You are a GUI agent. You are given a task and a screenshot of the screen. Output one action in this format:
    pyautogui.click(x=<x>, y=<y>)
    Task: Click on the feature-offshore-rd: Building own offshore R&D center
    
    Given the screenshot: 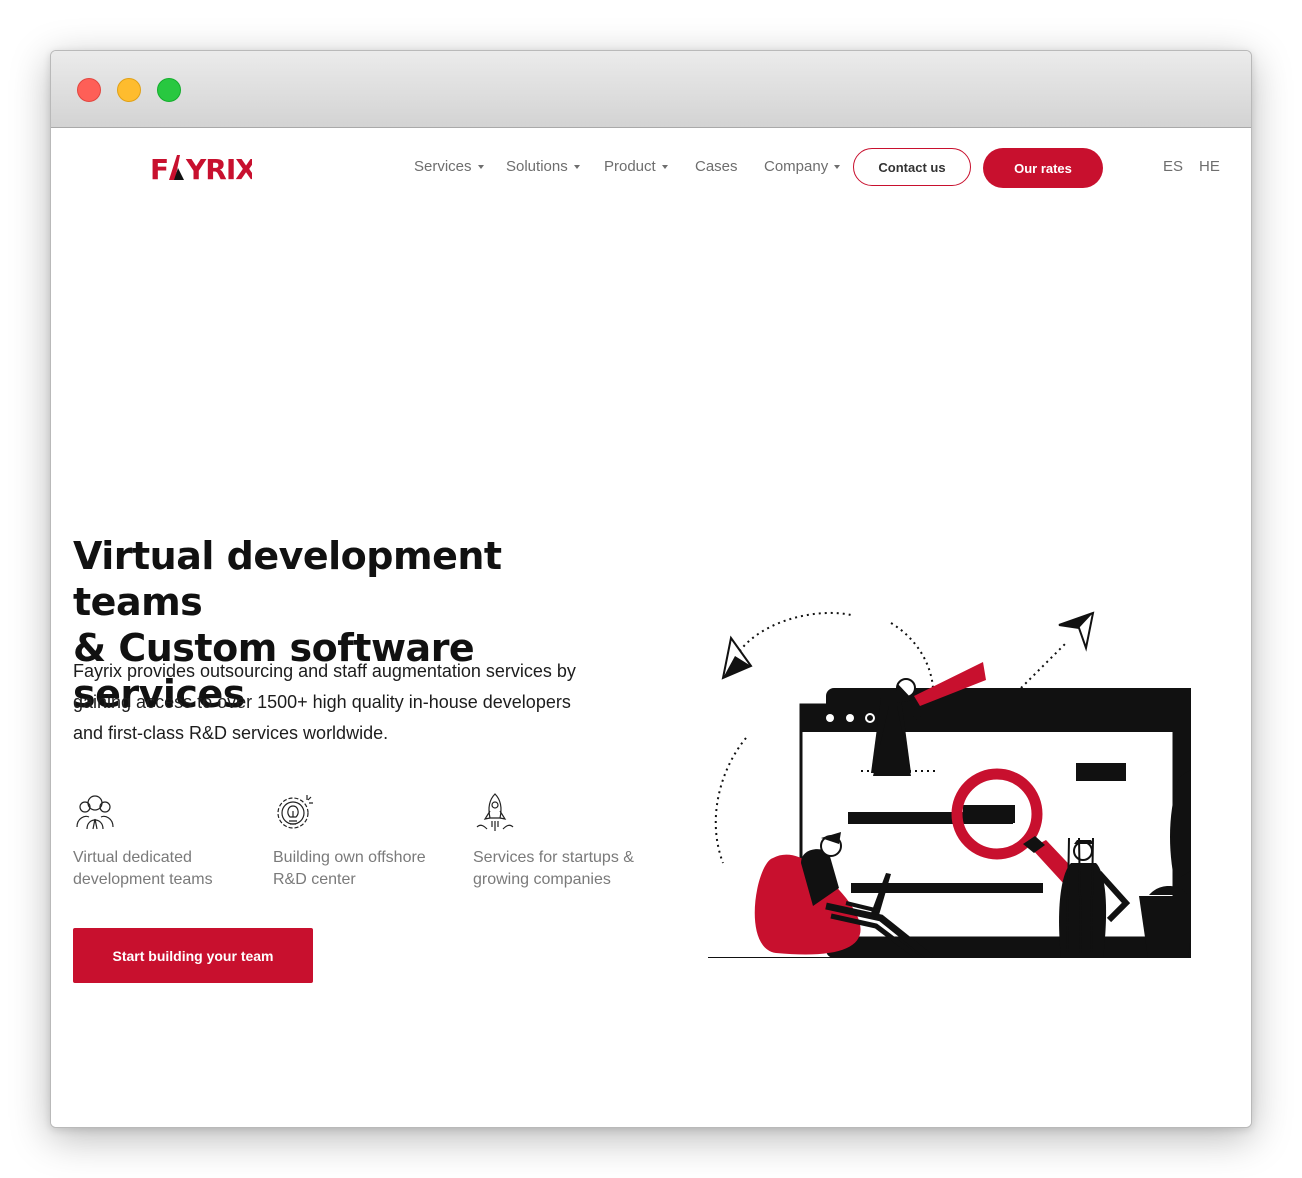 What is the action you would take?
    pyautogui.click(x=363, y=839)
    